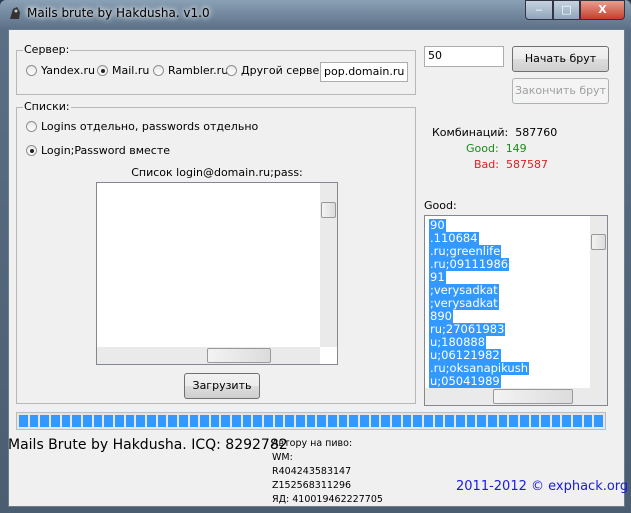 The image size is (631, 513). What do you see at coordinates (566, 10) in the screenshot?
I see `maximize-button: □` at bounding box center [566, 10].